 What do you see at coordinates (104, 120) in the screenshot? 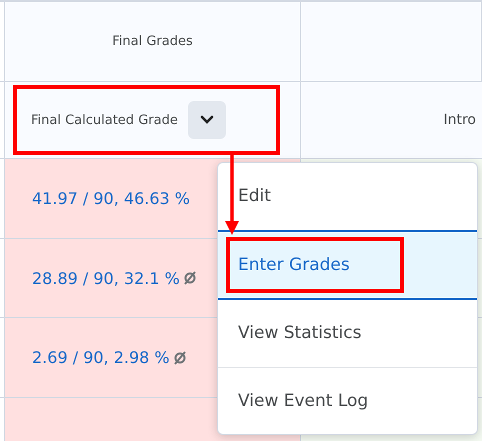
I see `column-header: Final Calculated Grade` at bounding box center [104, 120].